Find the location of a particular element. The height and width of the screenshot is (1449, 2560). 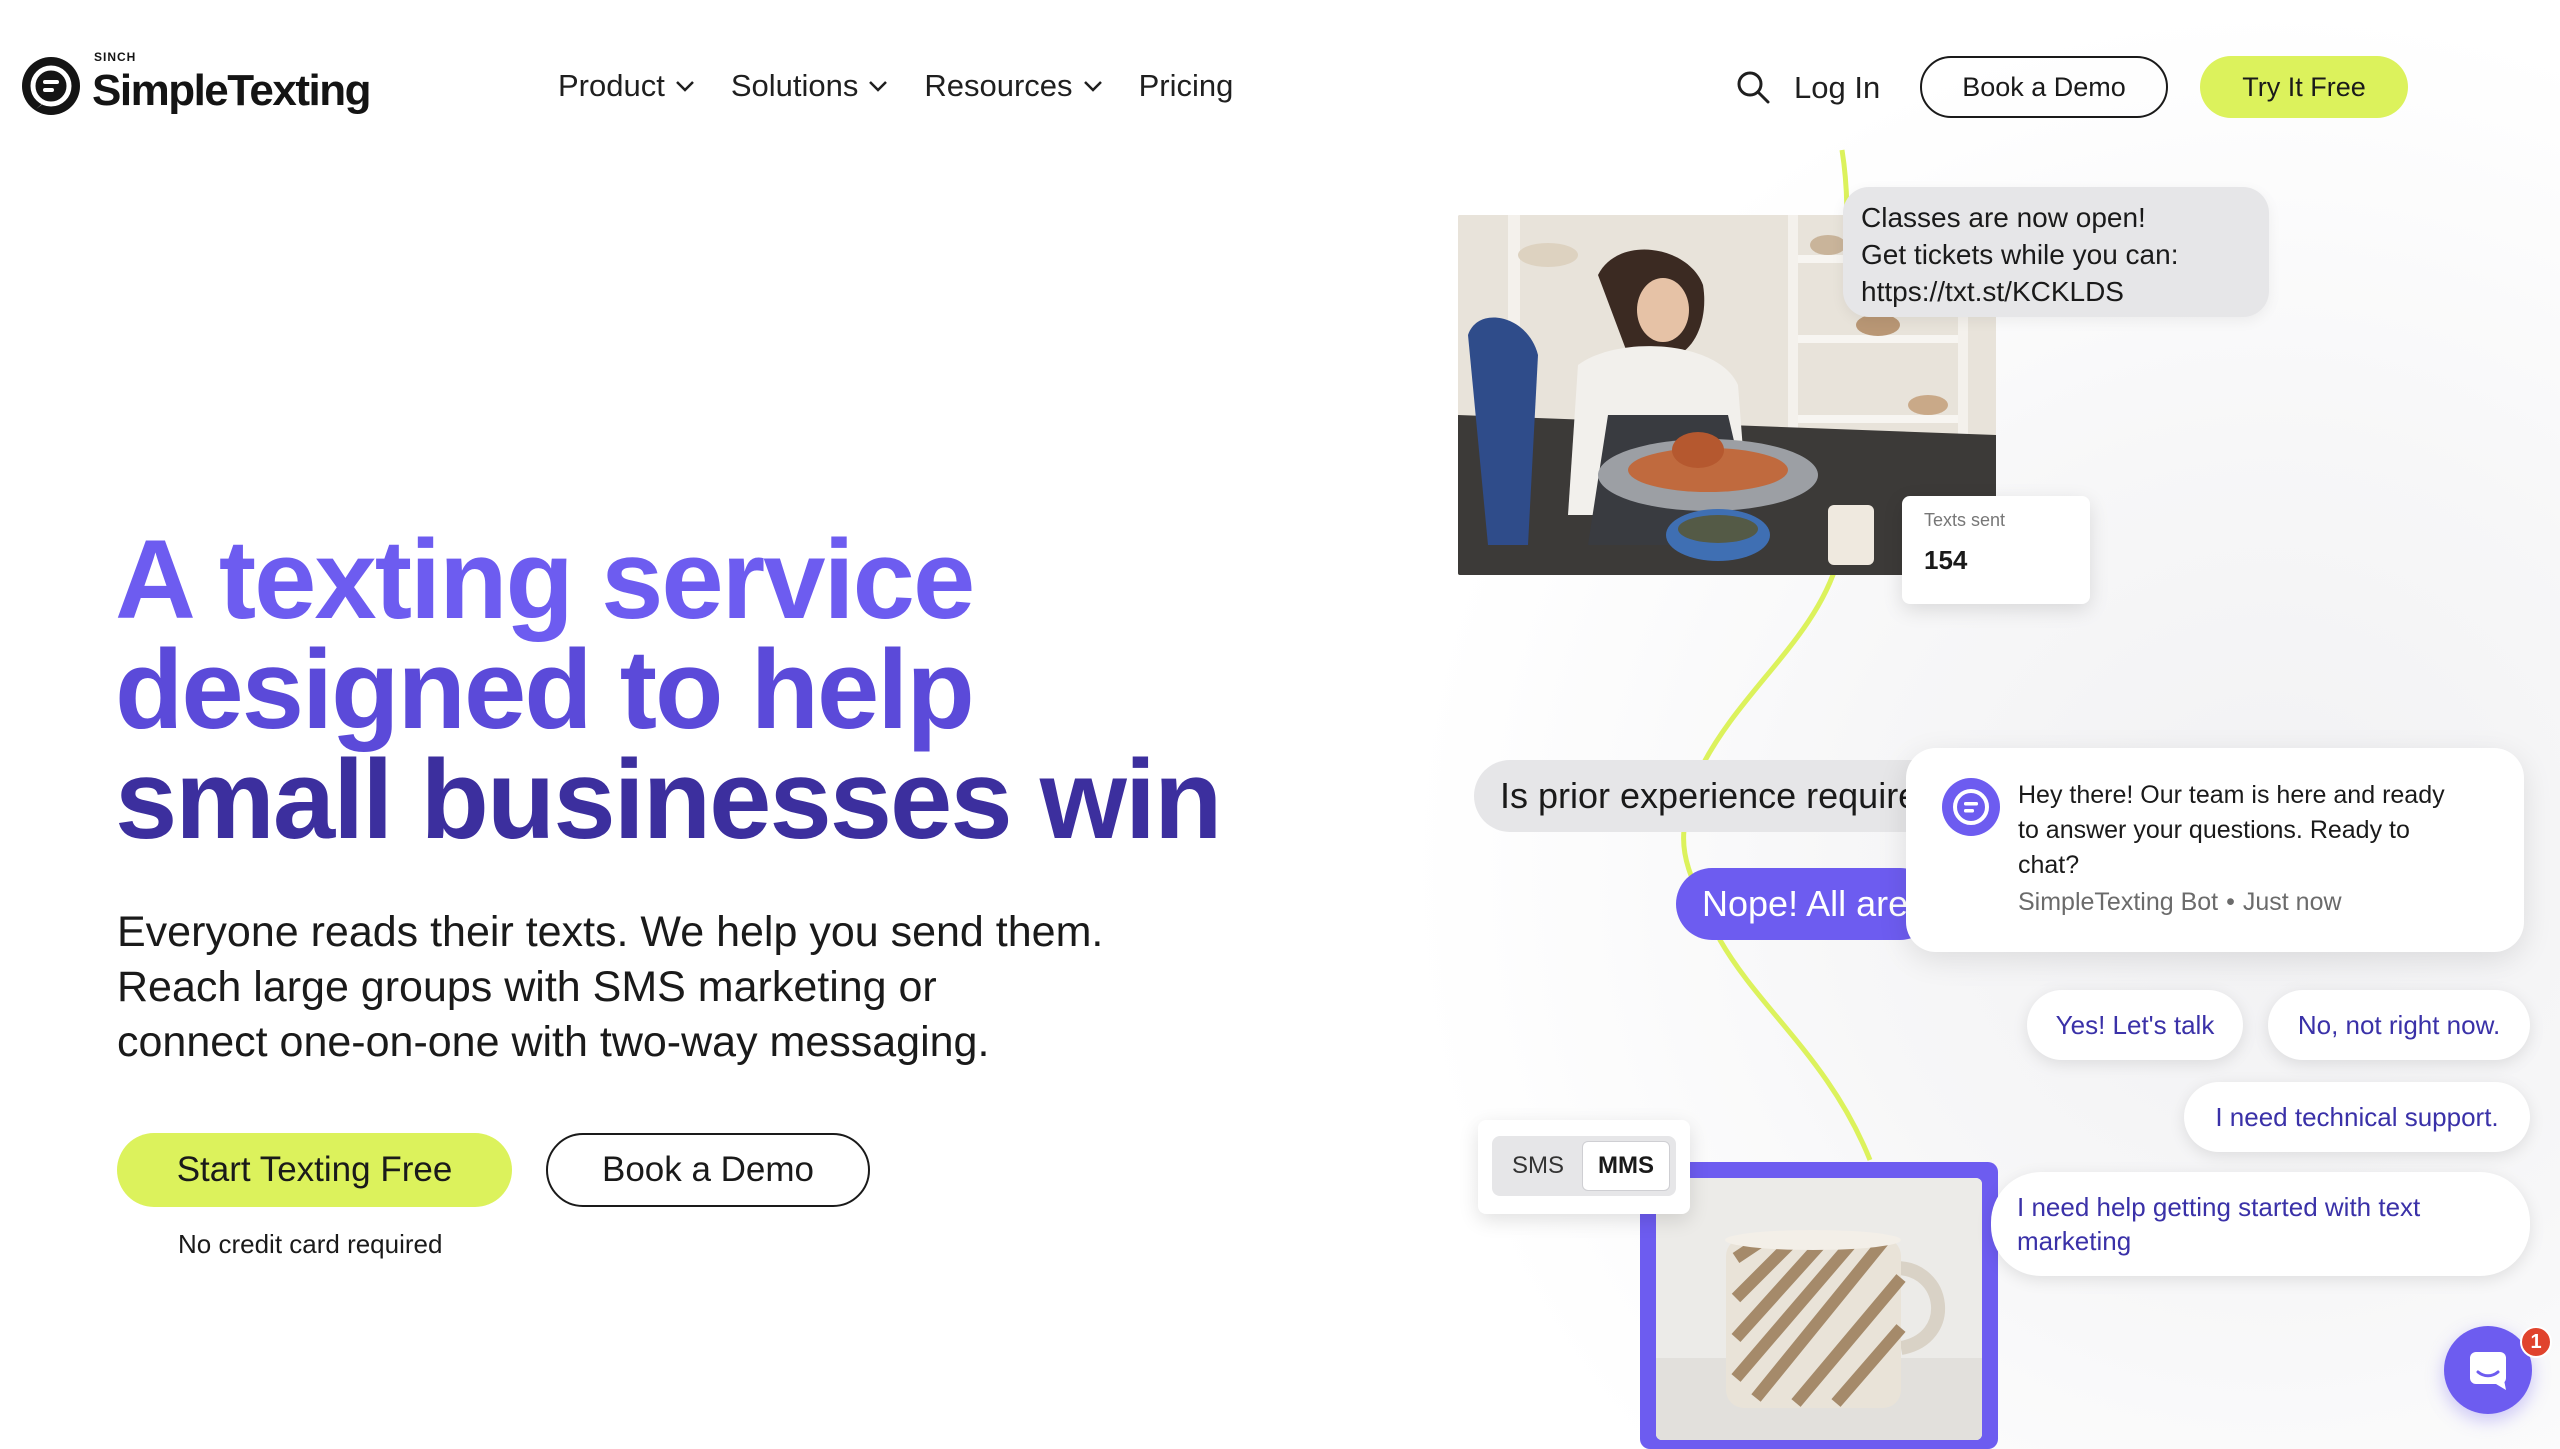

sms-bubble-question: Is prior experience required? is located at coordinates (1714, 796).